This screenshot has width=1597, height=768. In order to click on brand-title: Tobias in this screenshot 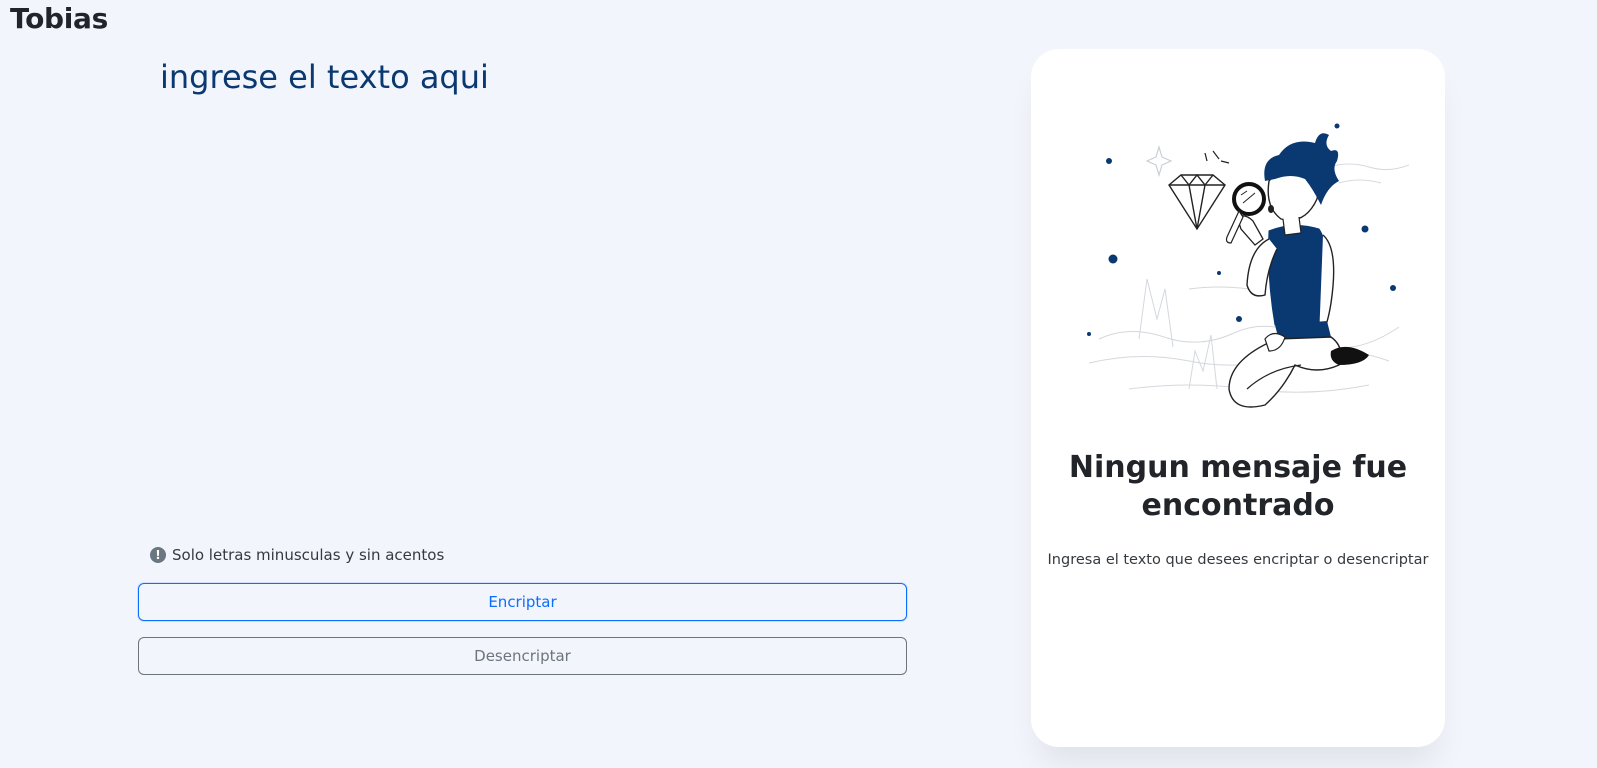, I will do `click(59, 18)`.